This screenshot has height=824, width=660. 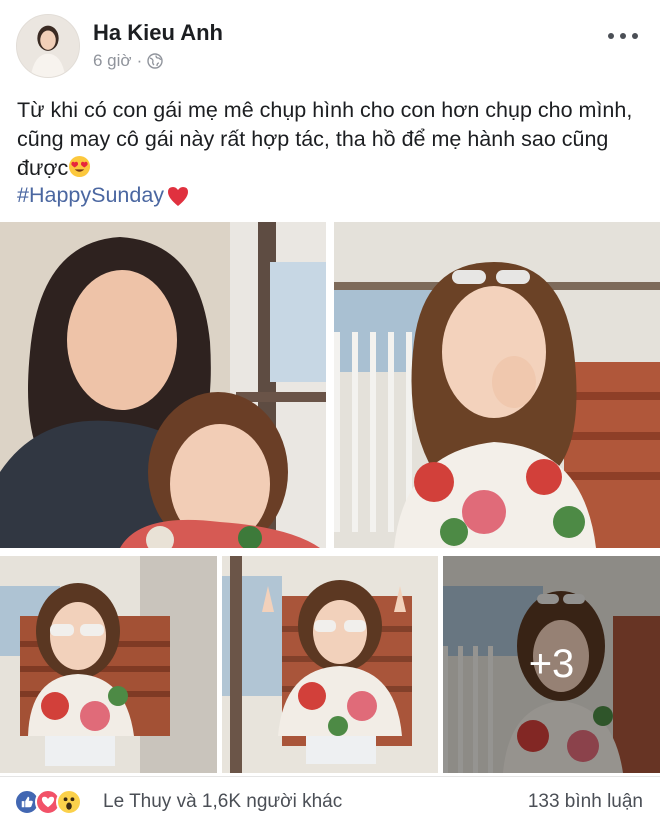 I want to click on post-time: 6 giờ, so click(x=112, y=61).